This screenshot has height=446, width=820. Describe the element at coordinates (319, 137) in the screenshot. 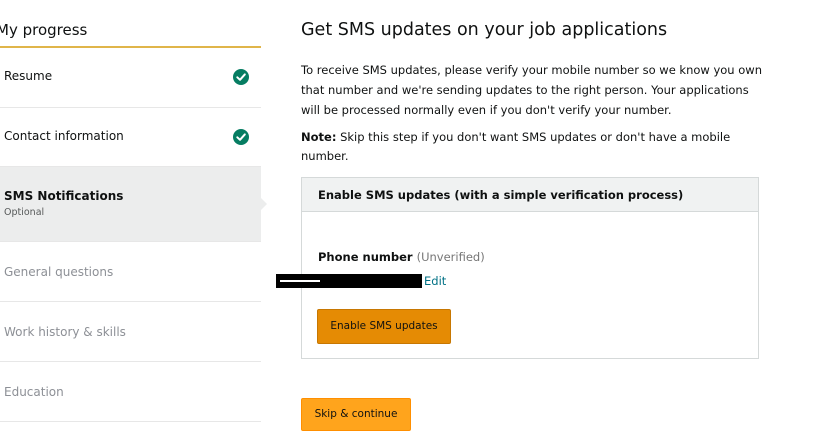

I see `note-label: Note:` at that location.